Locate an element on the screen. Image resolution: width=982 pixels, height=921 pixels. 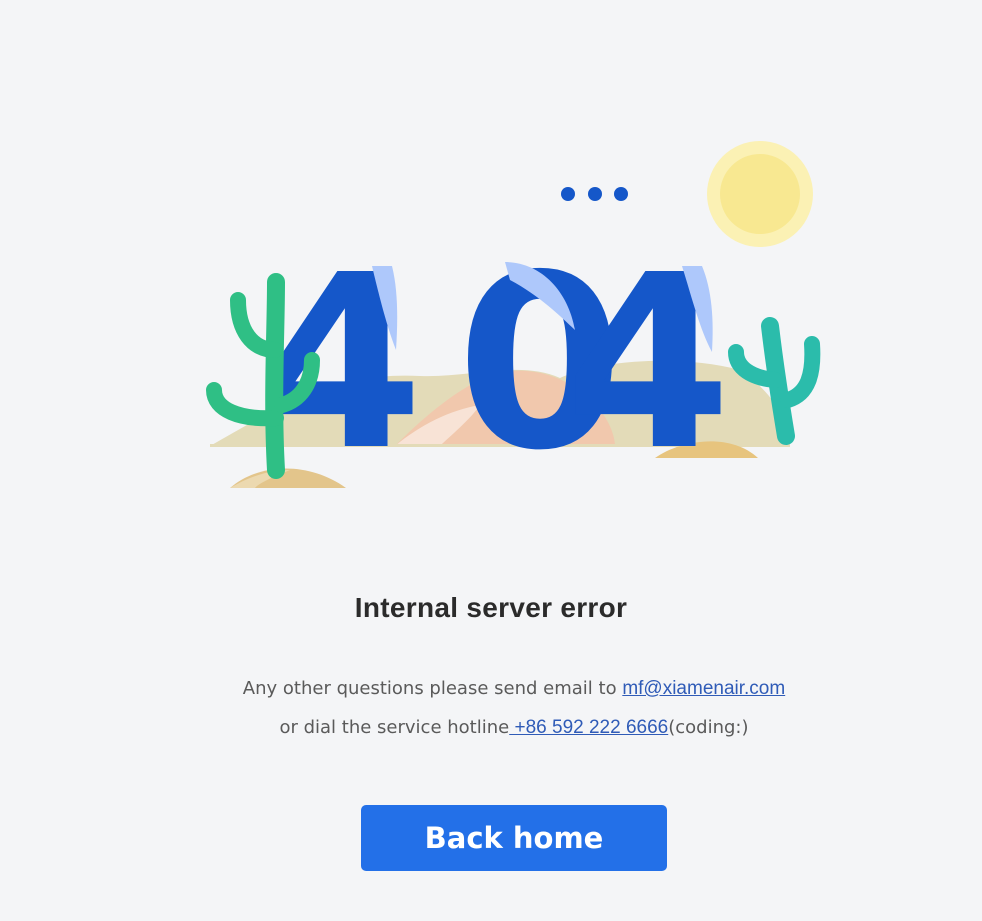
page-title: Internal server error is located at coordinates (491, 607).